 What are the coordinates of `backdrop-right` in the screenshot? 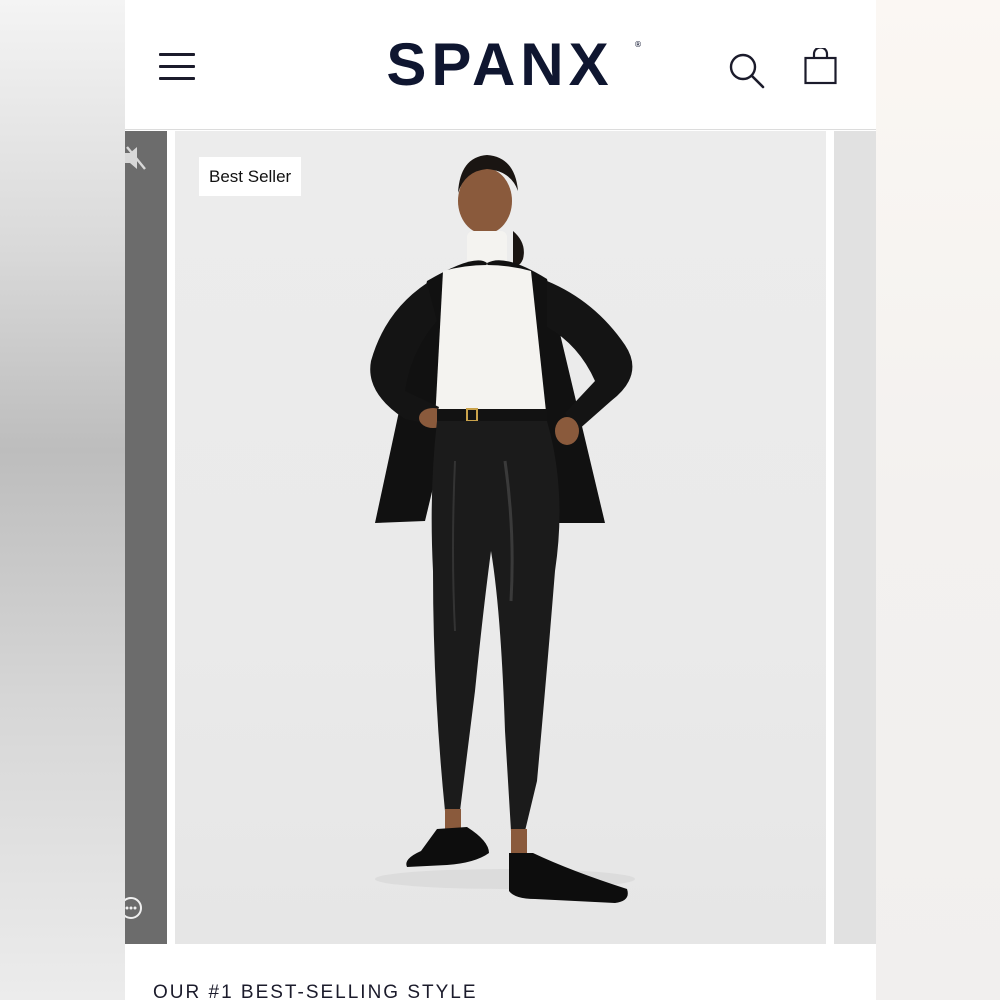 It's located at (938, 500).